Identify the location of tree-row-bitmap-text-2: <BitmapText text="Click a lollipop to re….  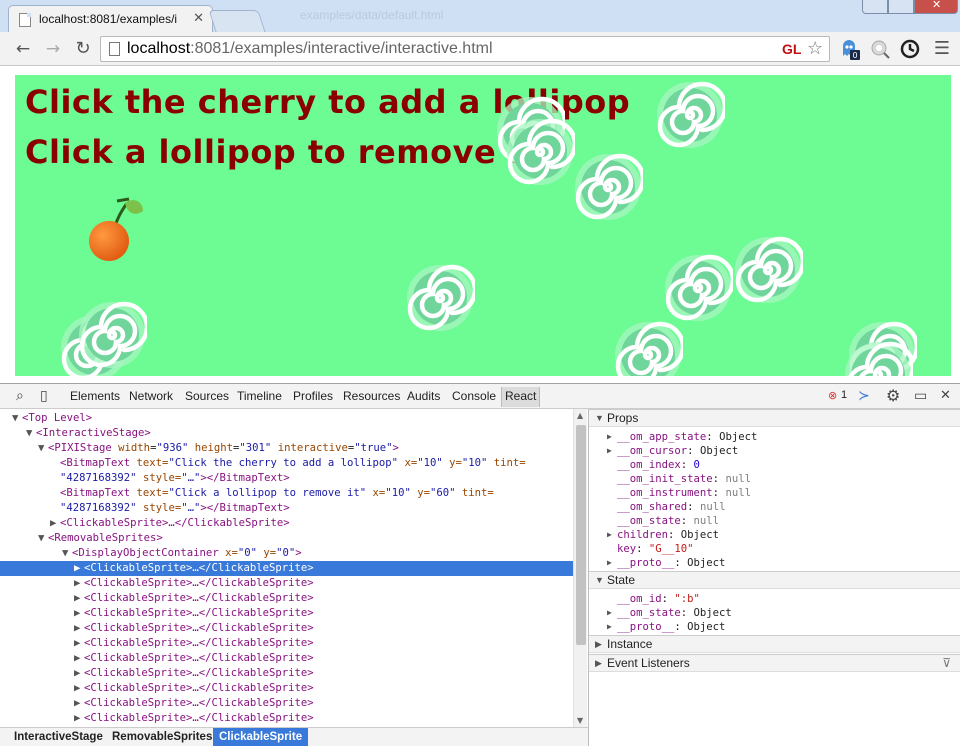
(286, 493).